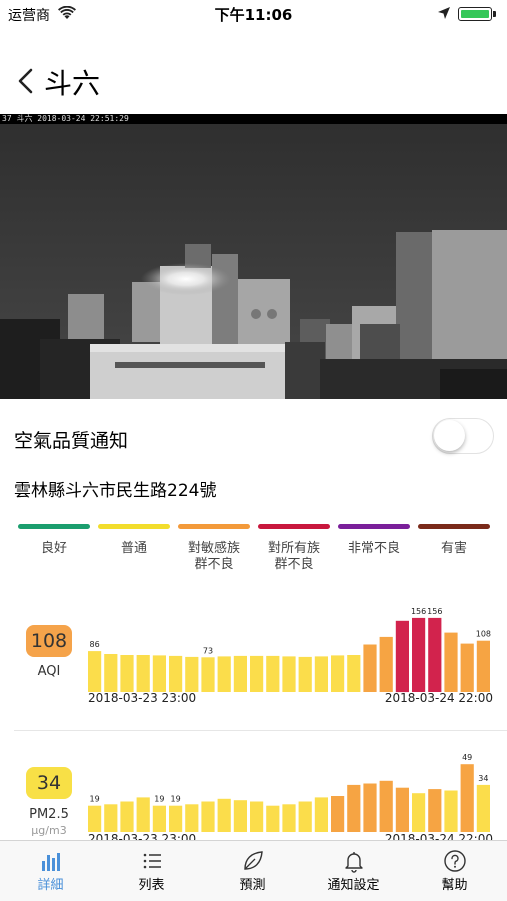 Image resolution: width=507 pixels, height=901 pixels. Describe the element at coordinates (494, 14) in the screenshot. I see `battery-tip` at that location.